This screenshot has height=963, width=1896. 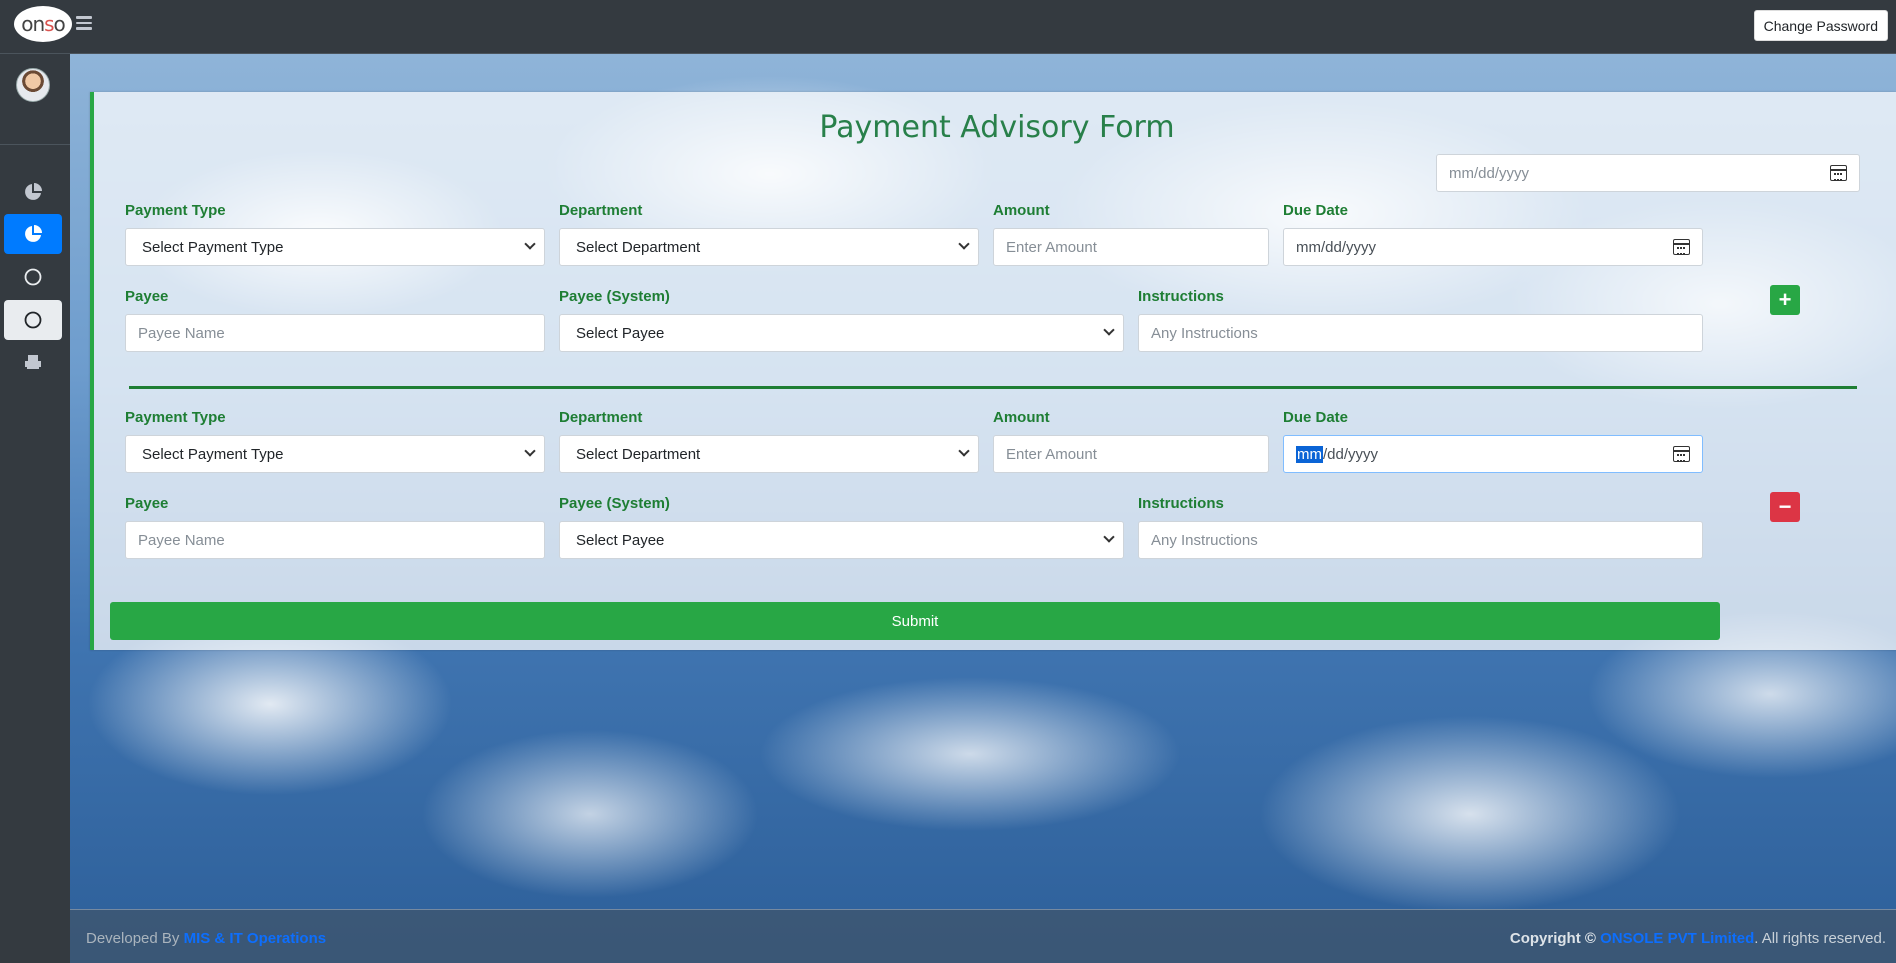 I want to click on sidebar-item-dashboard, so click(x=33, y=192).